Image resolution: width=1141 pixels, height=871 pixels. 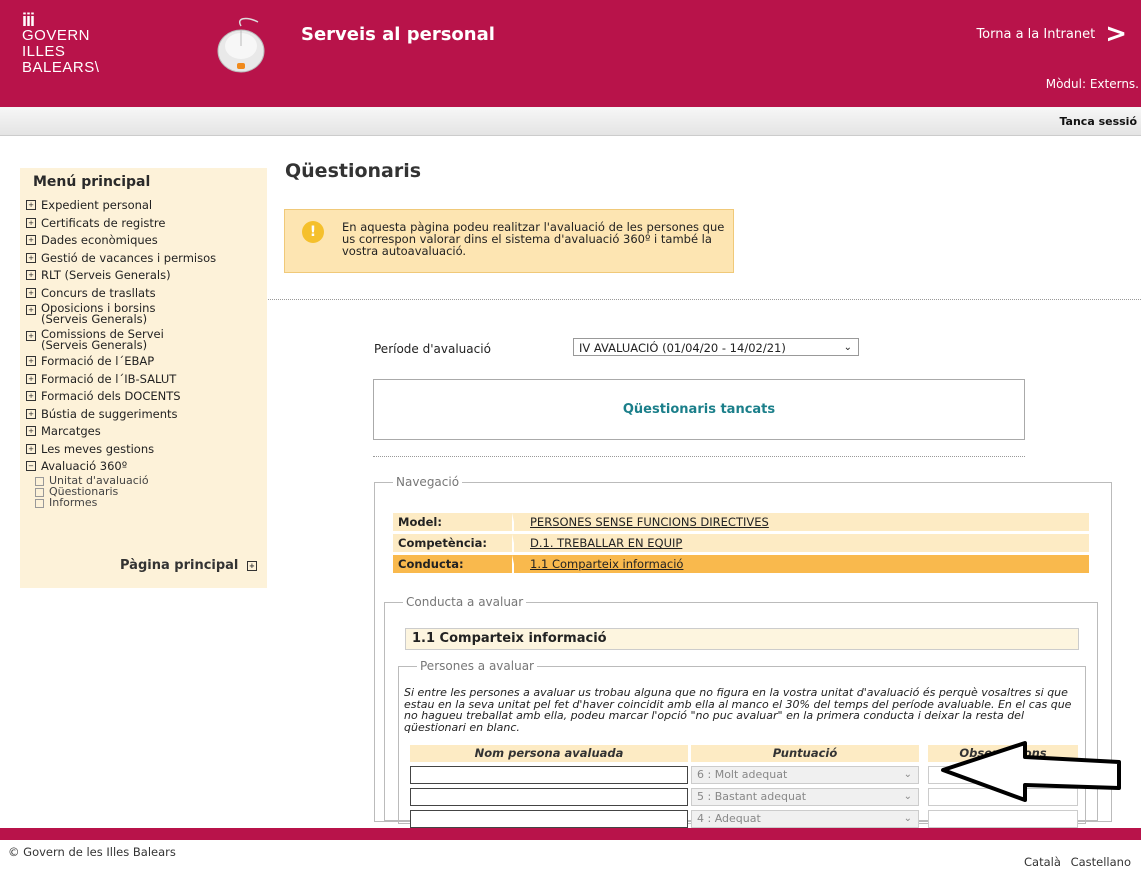 I want to click on language-links: Català Castellano, so click(x=1074, y=862).